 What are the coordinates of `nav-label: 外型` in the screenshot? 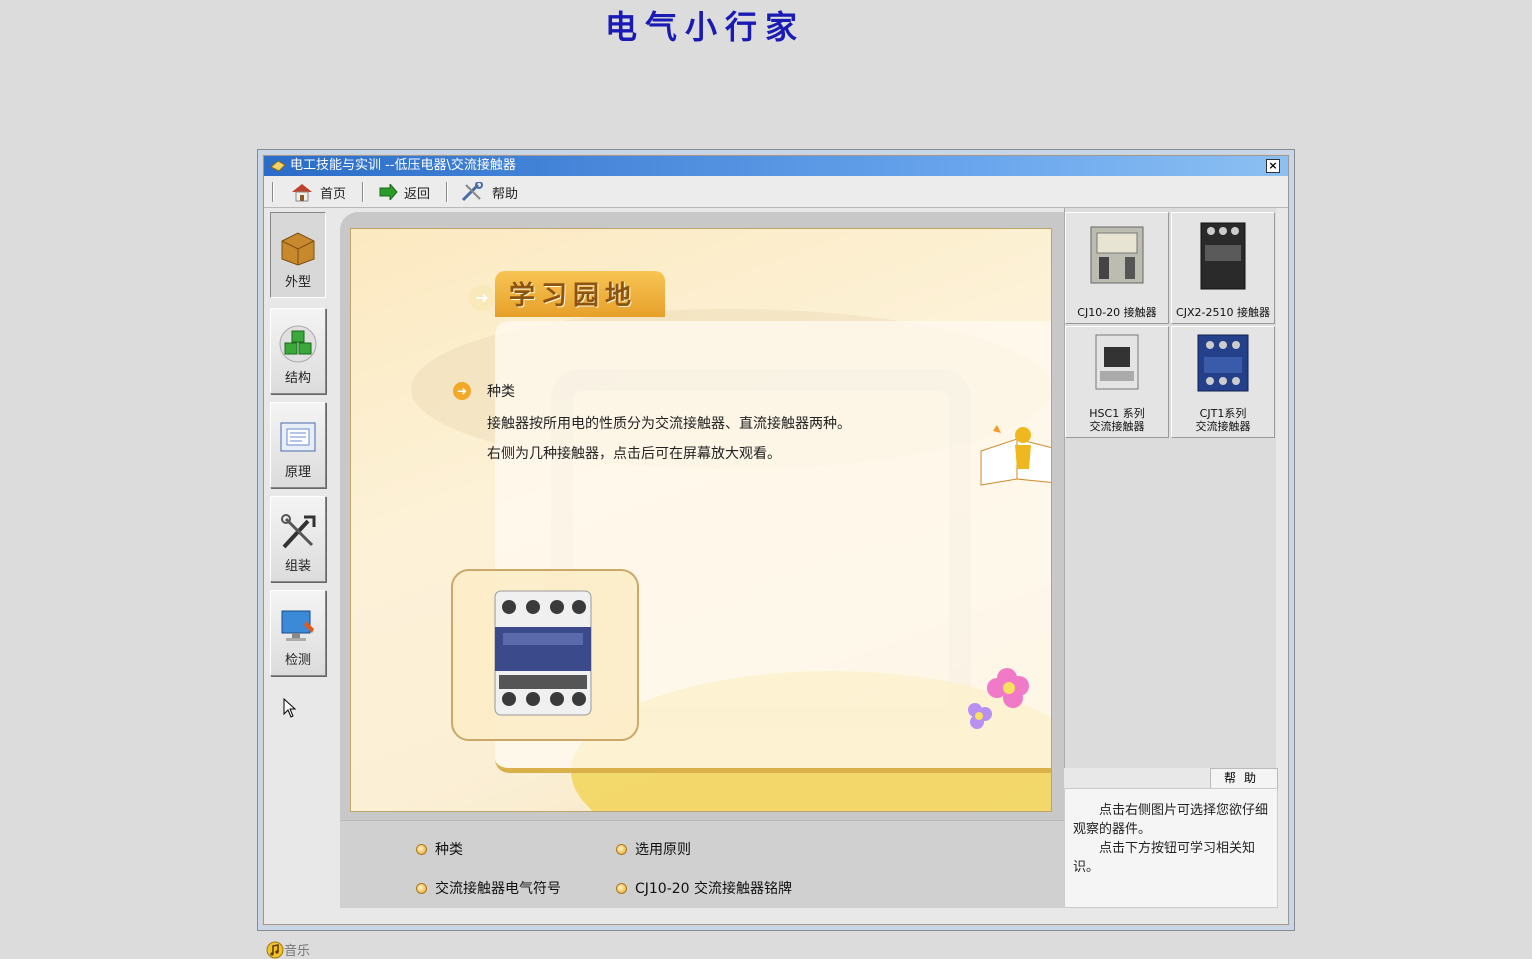 It's located at (297, 282).